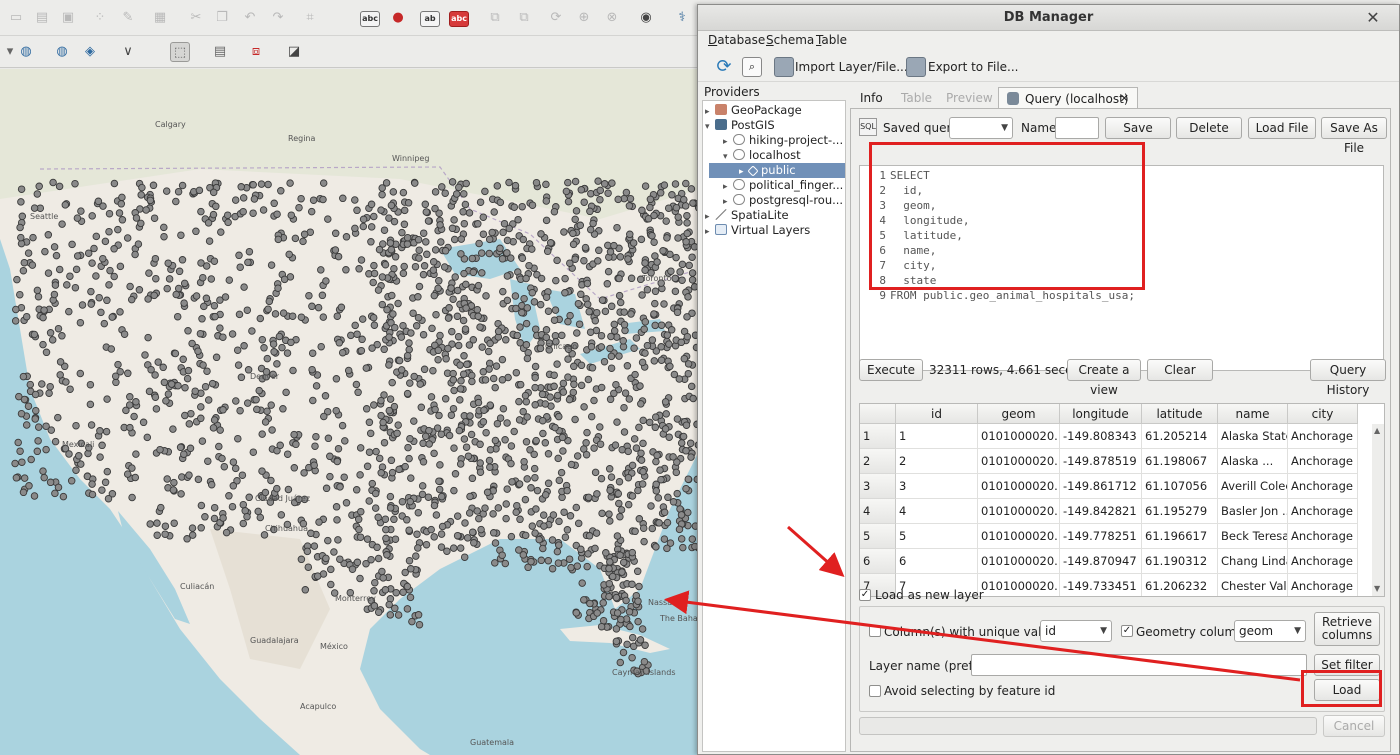 This screenshot has width=1400, height=755. I want to click on vertical-scrollbar: ▲ ▼, so click(1378, 510).